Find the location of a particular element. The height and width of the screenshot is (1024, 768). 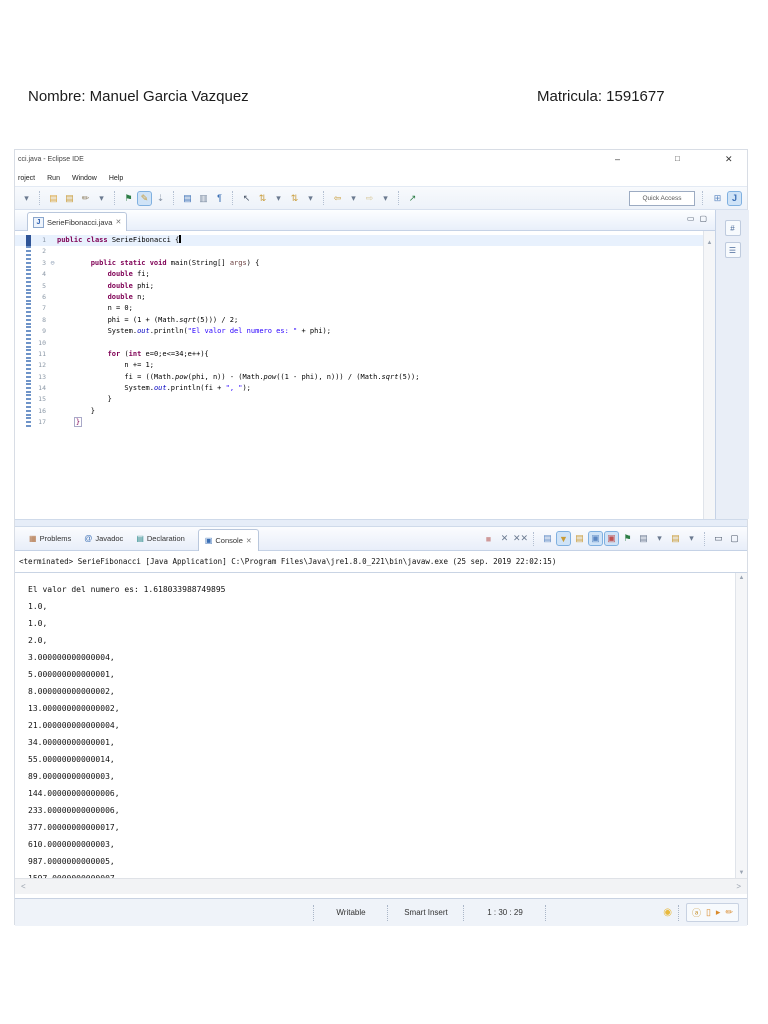

editor-tab-close-icon: ✕ is located at coordinates (118, 222).